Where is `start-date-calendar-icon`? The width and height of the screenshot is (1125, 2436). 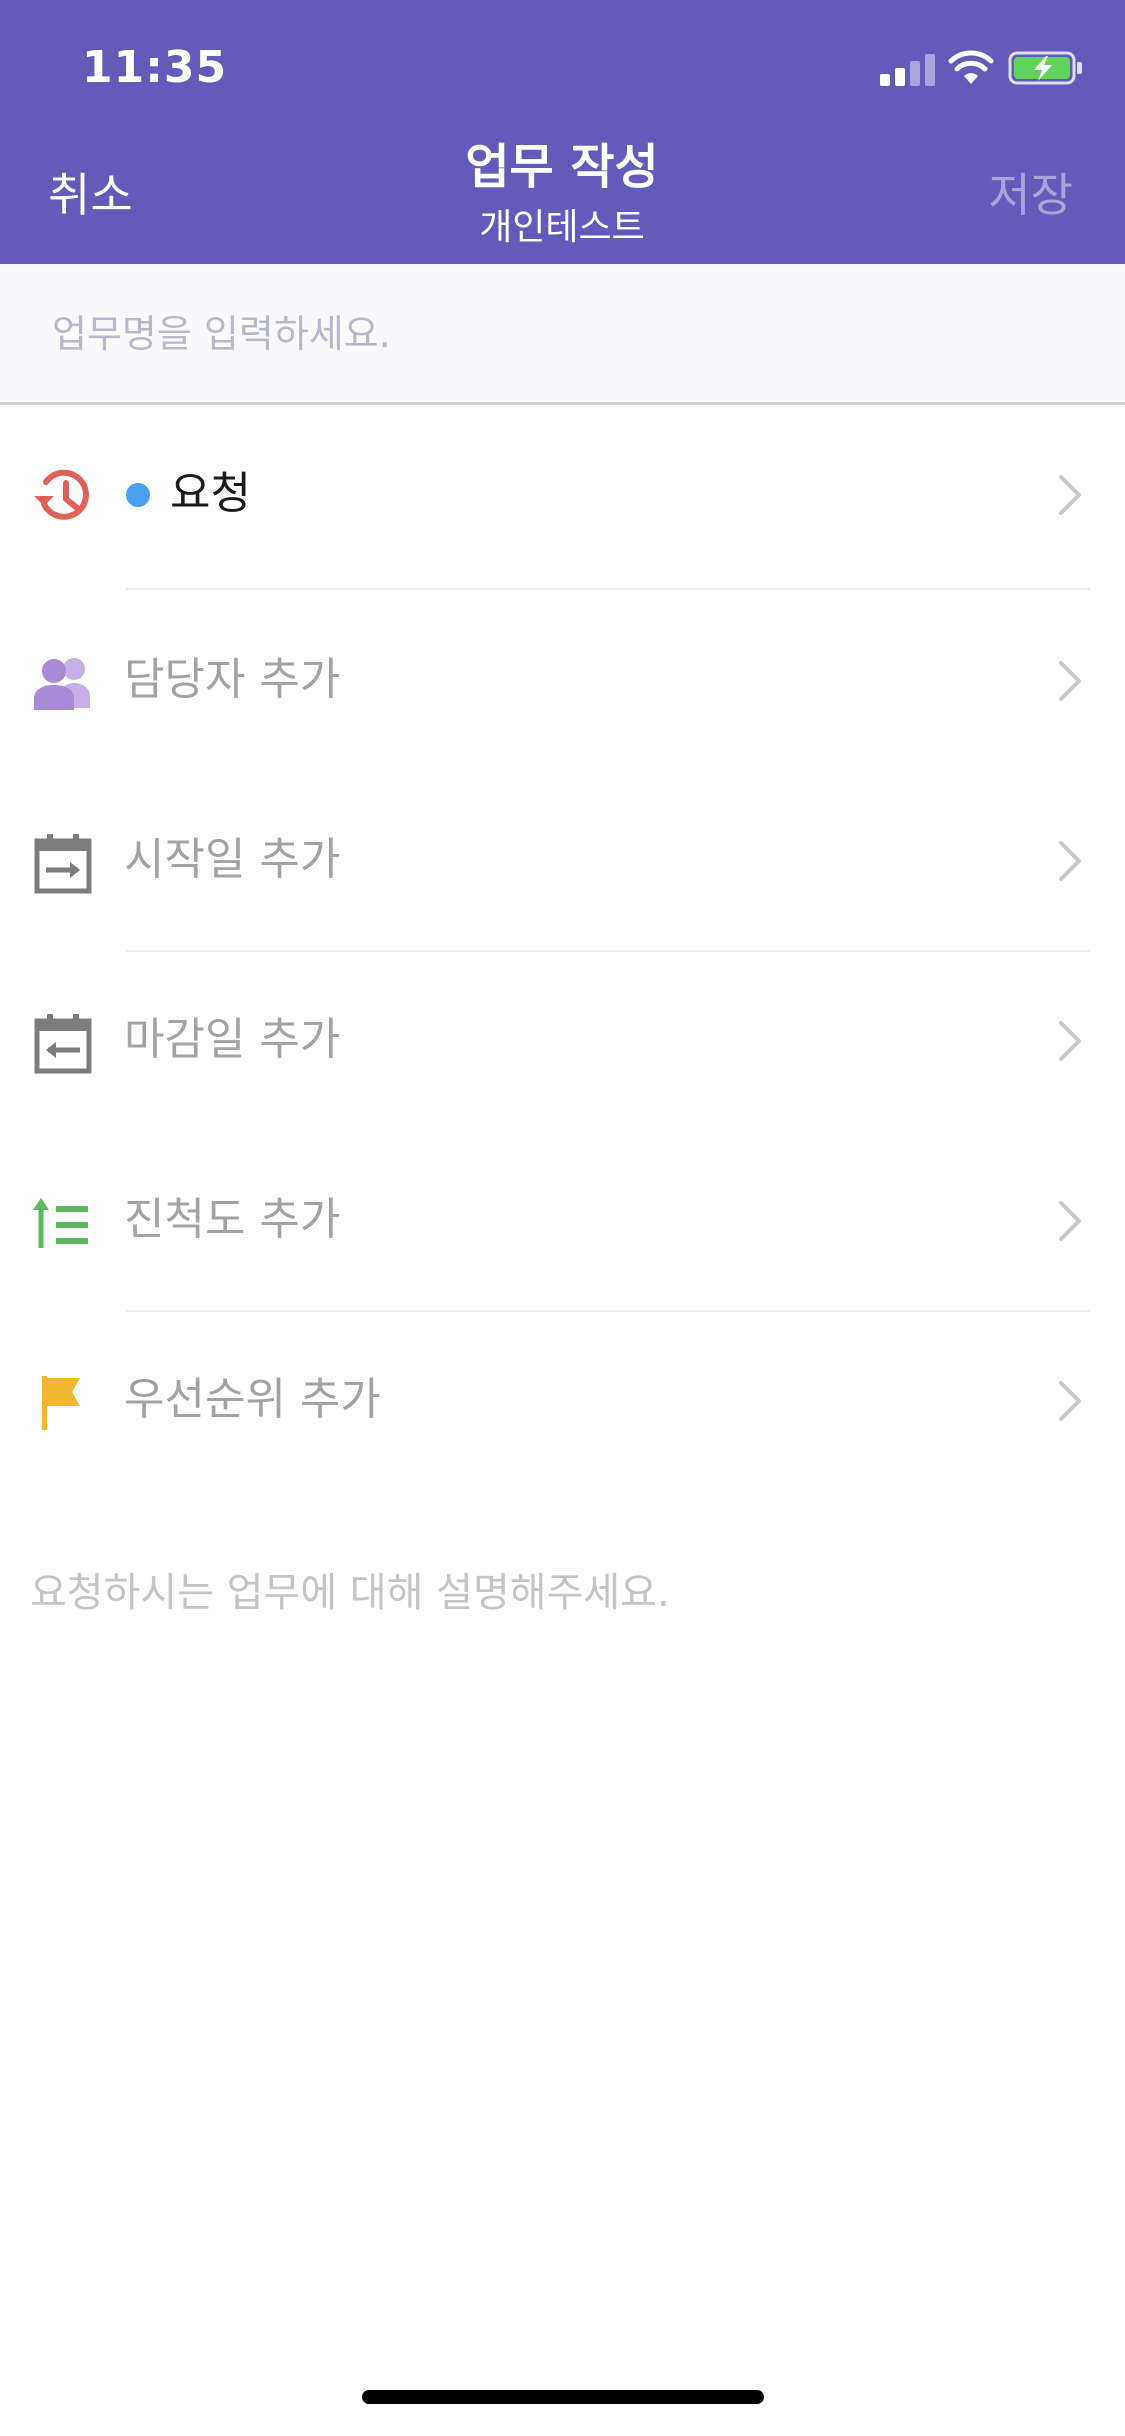 start-date-calendar-icon is located at coordinates (63, 863).